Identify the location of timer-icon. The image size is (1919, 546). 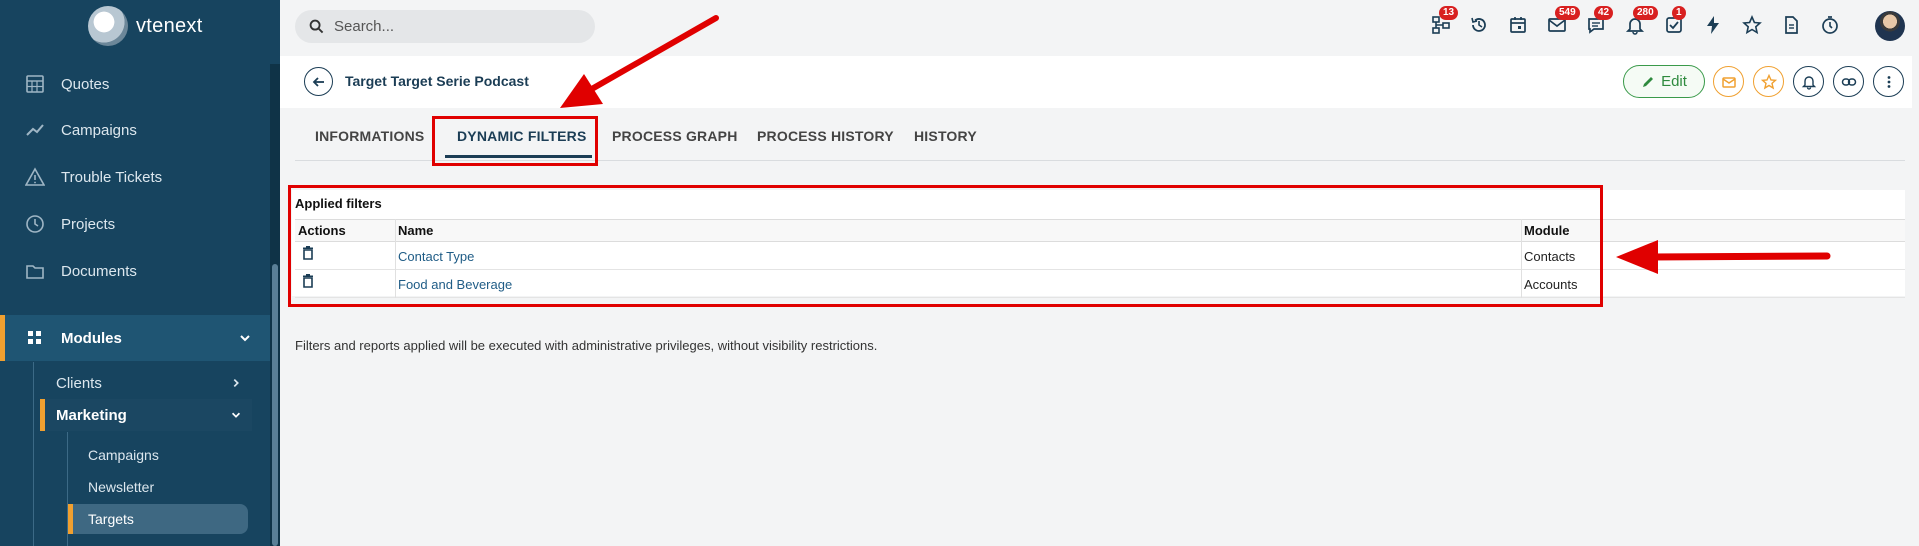
(1830, 25).